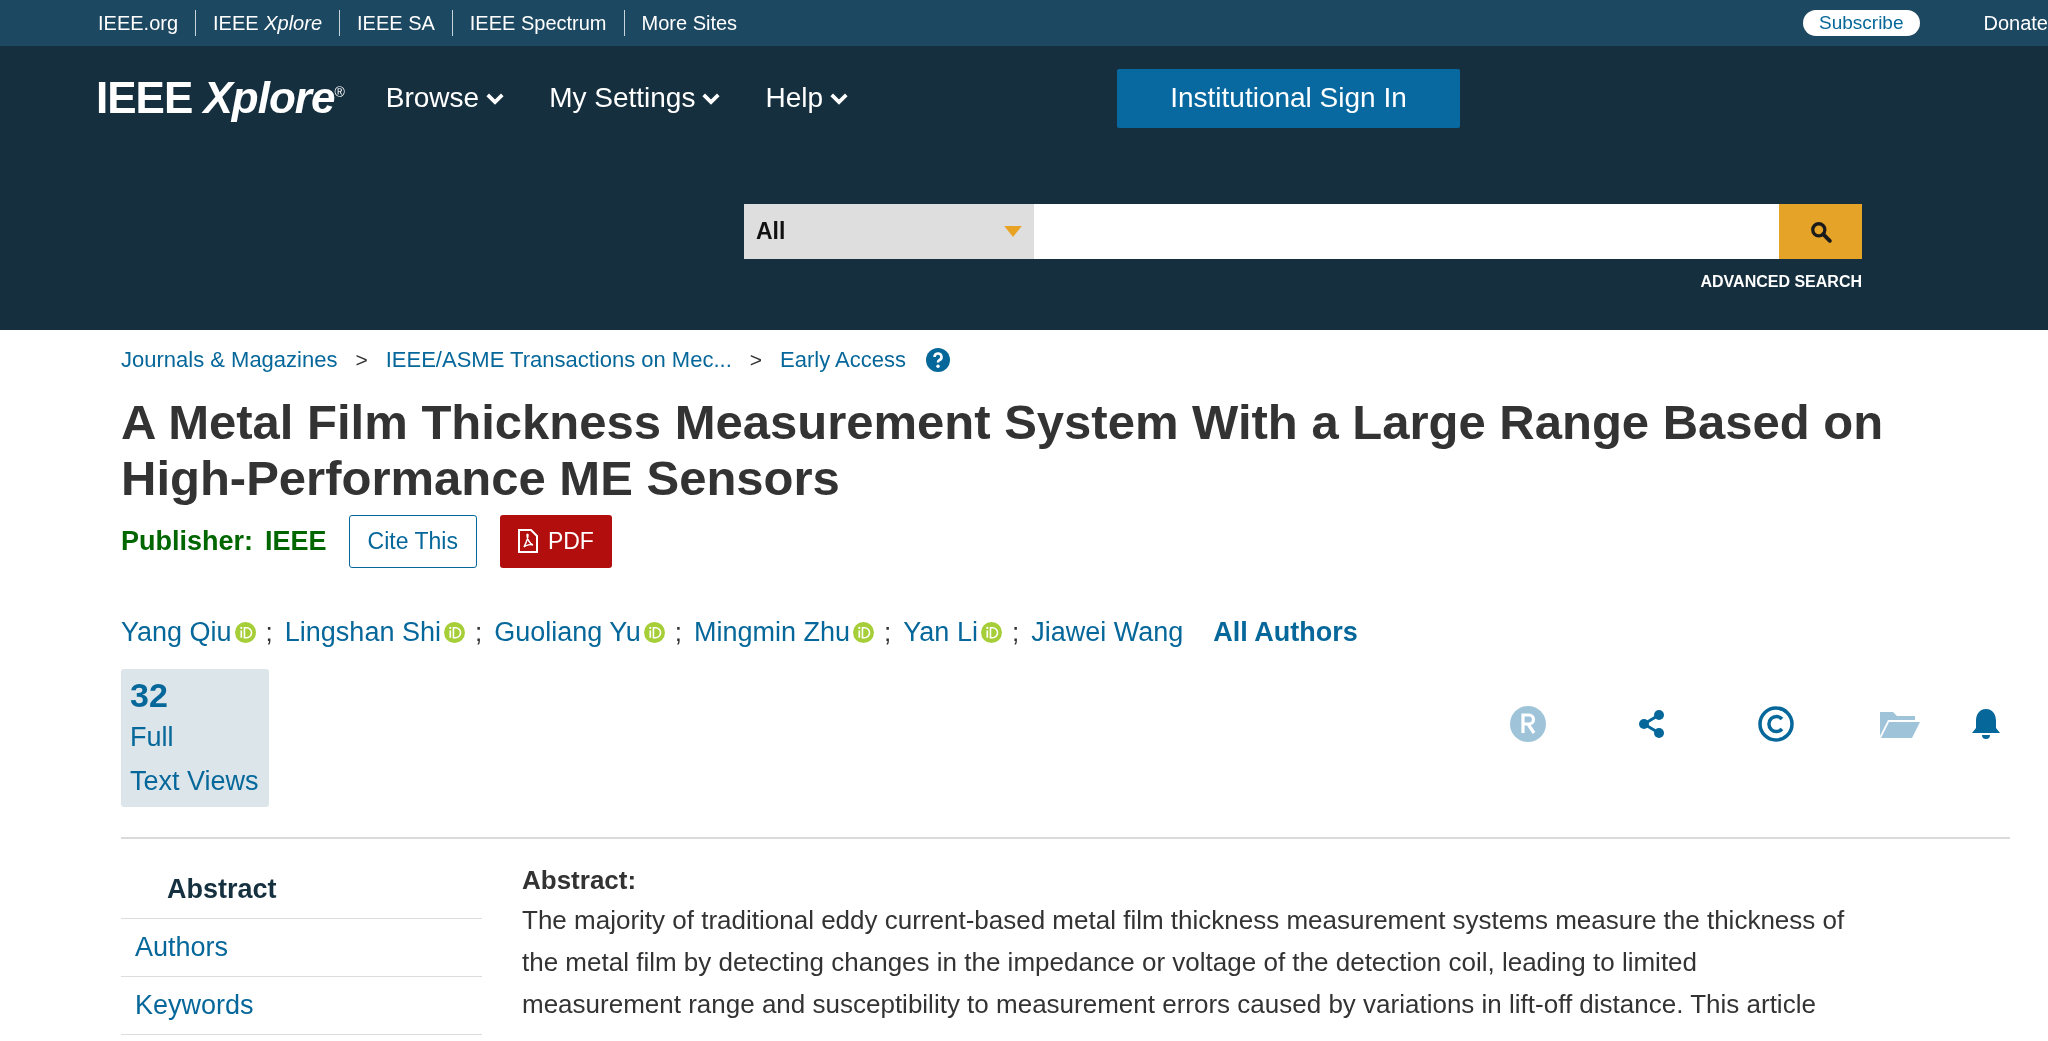  What do you see at coordinates (1406, 231) in the screenshot?
I see `search-field` at bounding box center [1406, 231].